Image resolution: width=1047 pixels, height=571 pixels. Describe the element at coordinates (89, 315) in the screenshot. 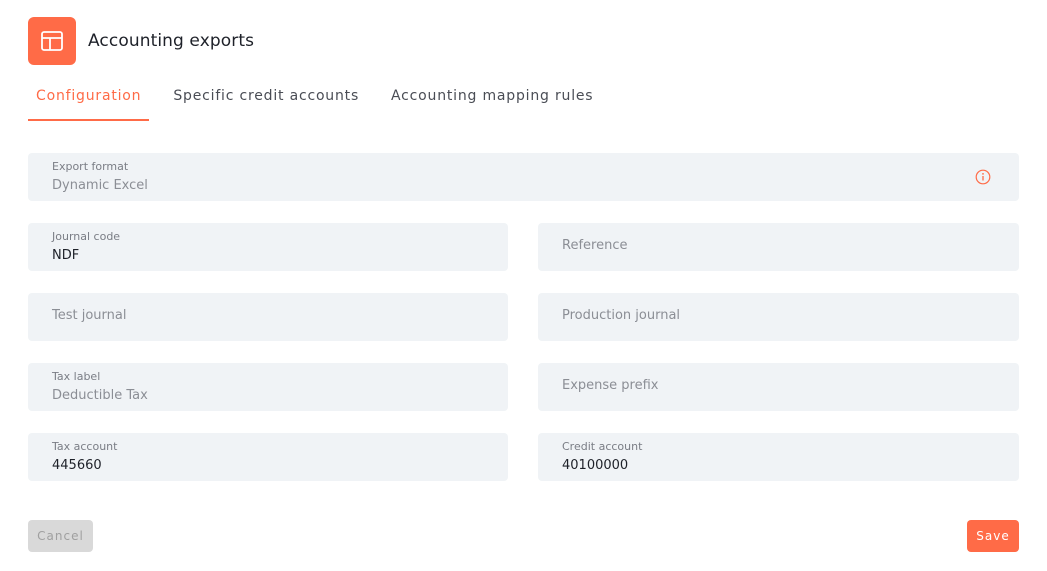

I see `test-journal-placeholder: Test journal` at that location.